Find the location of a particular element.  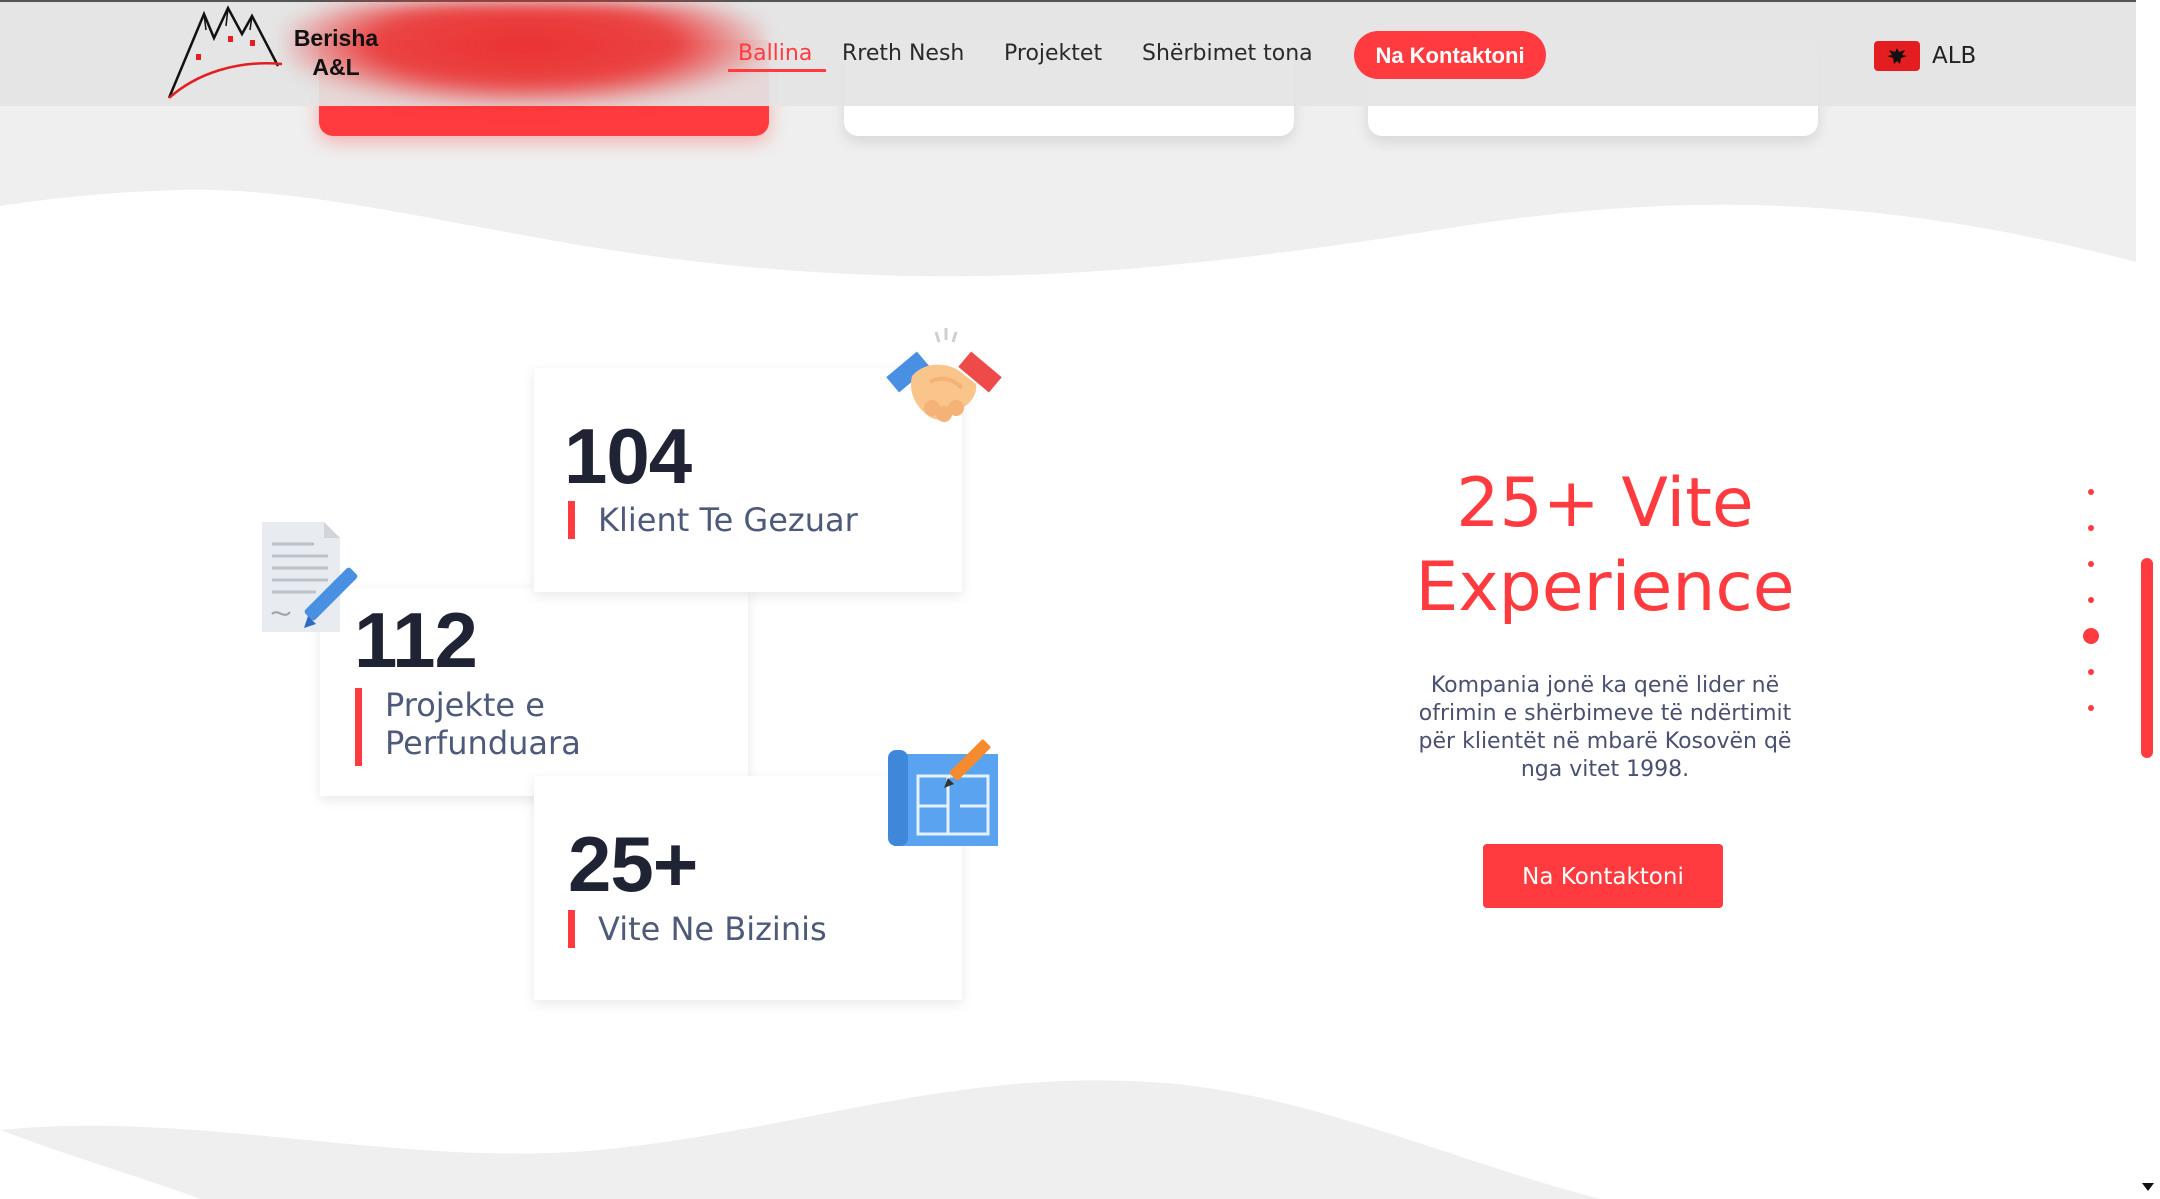

section-dot-active is located at coordinates (2091, 636).